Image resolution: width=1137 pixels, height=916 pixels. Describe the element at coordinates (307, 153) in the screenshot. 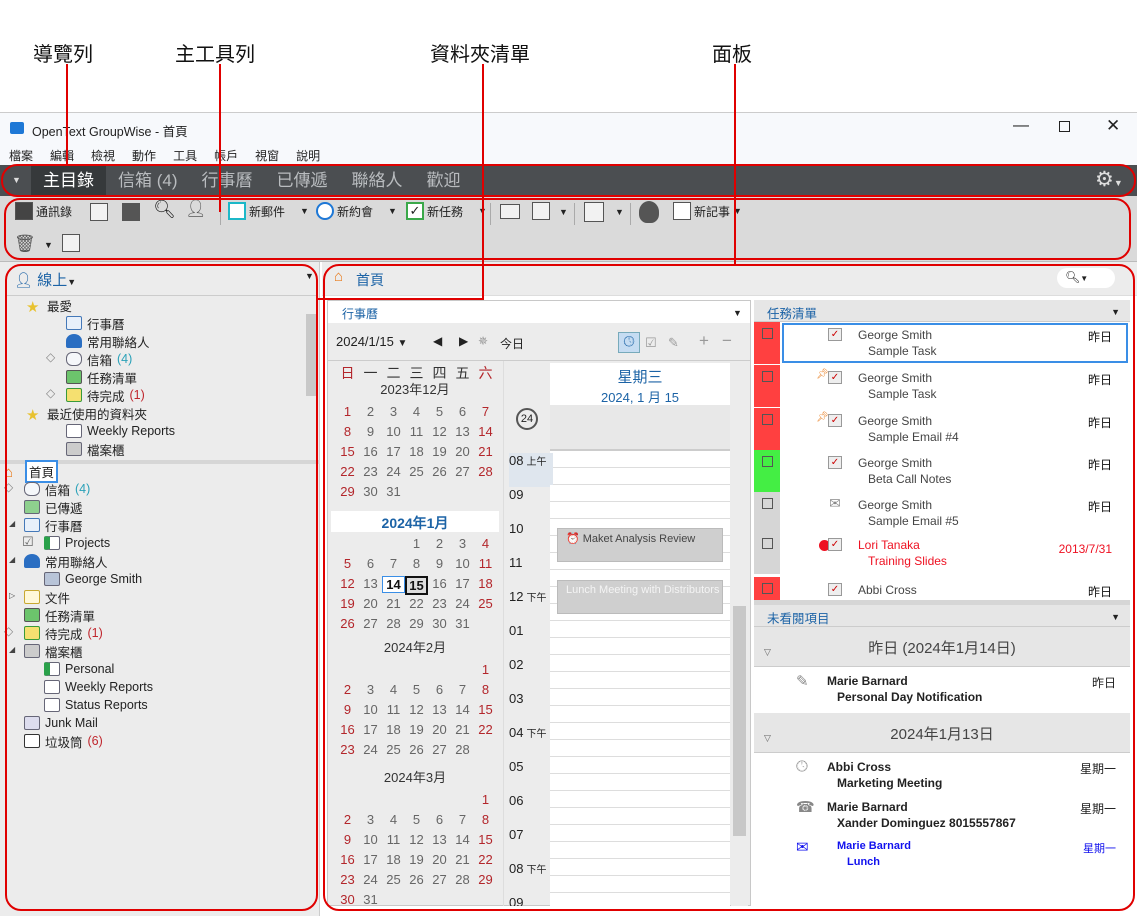

I see `menu-item: 說明` at that location.